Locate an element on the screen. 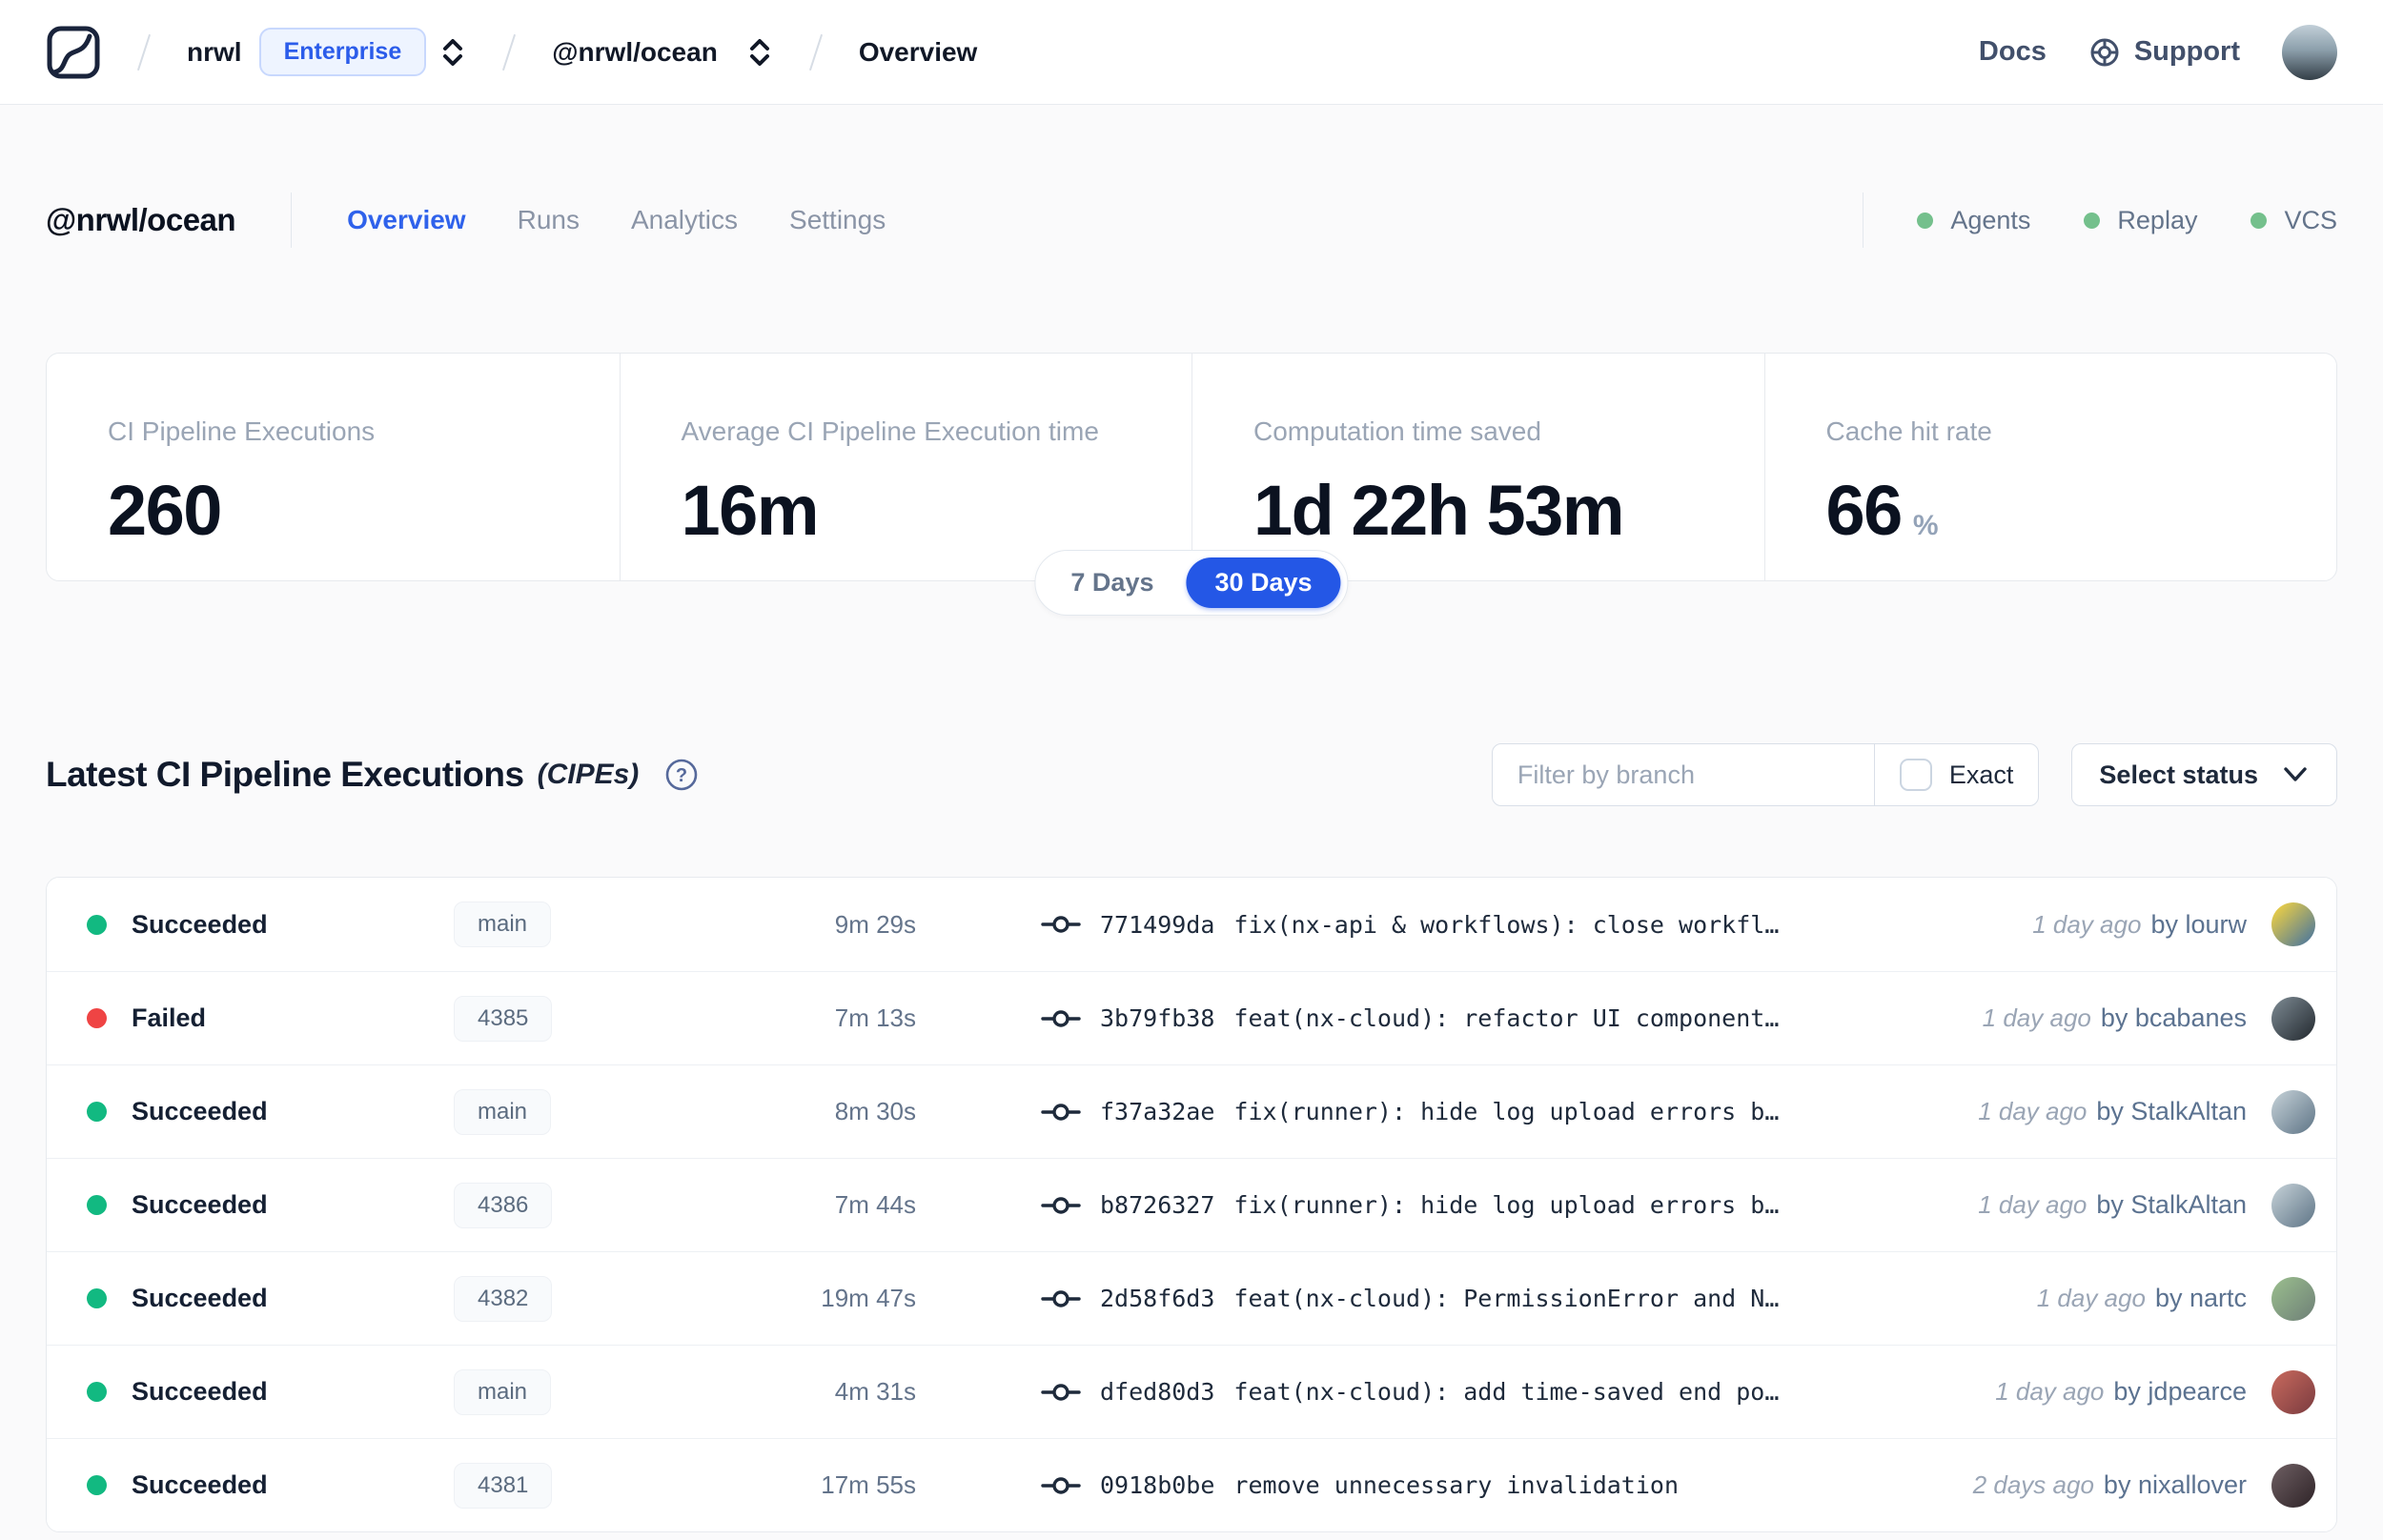 The width and height of the screenshot is (2383, 1540). project-selector-chevrons-icon is located at coordinates (760, 52).